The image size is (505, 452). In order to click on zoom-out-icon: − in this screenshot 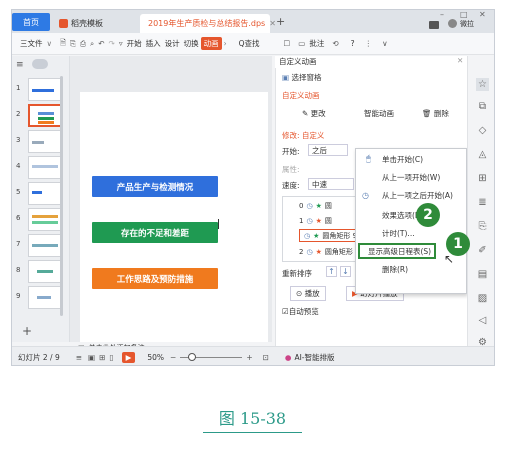, I will do `click(173, 357)`.